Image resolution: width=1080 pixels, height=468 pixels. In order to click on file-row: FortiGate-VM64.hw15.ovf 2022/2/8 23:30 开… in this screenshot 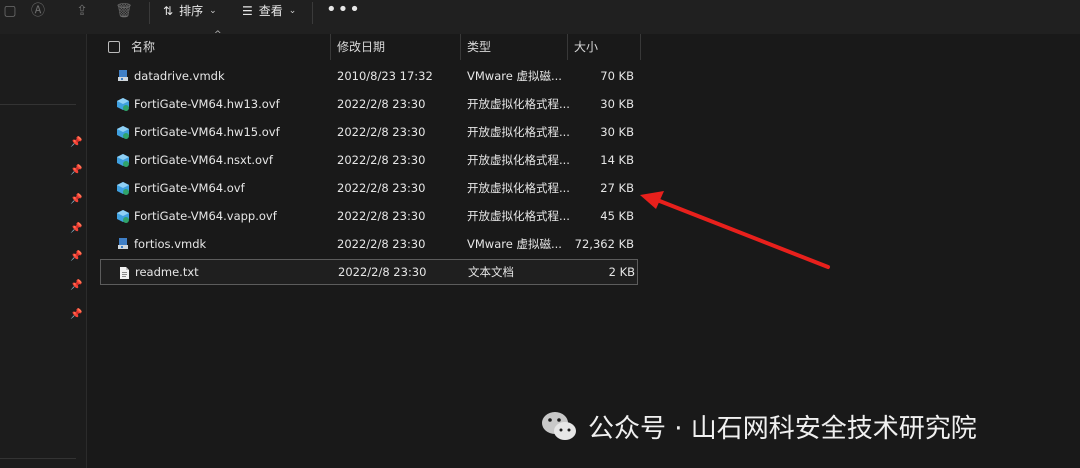, I will do `click(369, 132)`.